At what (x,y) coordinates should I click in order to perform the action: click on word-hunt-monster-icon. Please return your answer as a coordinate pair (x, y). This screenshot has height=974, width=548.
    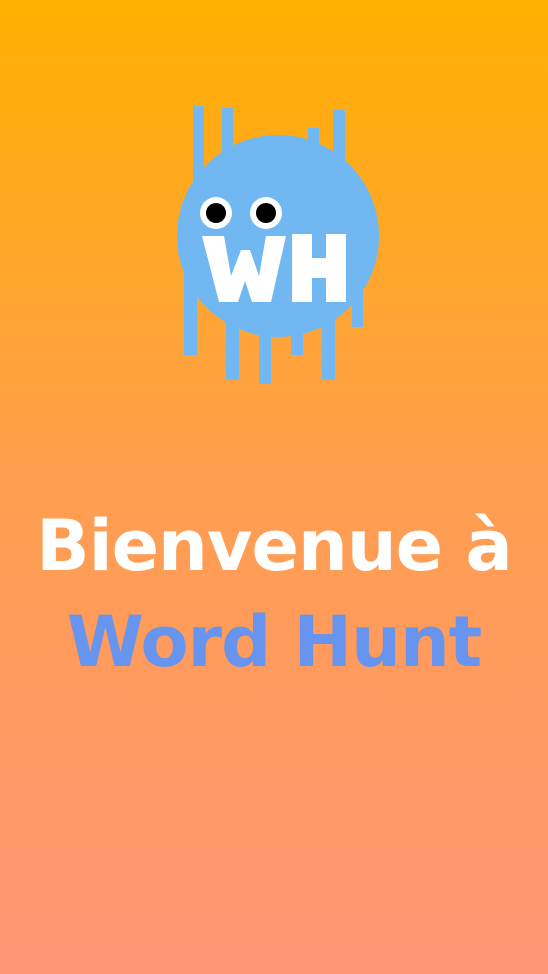
    Looking at the image, I should click on (278, 245).